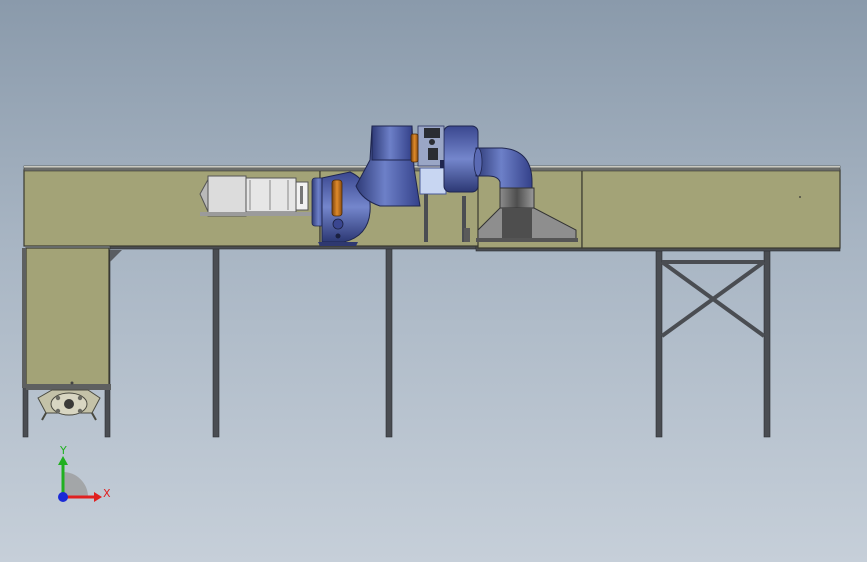 The height and width of the screenshot is (562, 867). Describe the element at coordinates (255, 196) in the screenshot. I see `filter-housing` at that location.